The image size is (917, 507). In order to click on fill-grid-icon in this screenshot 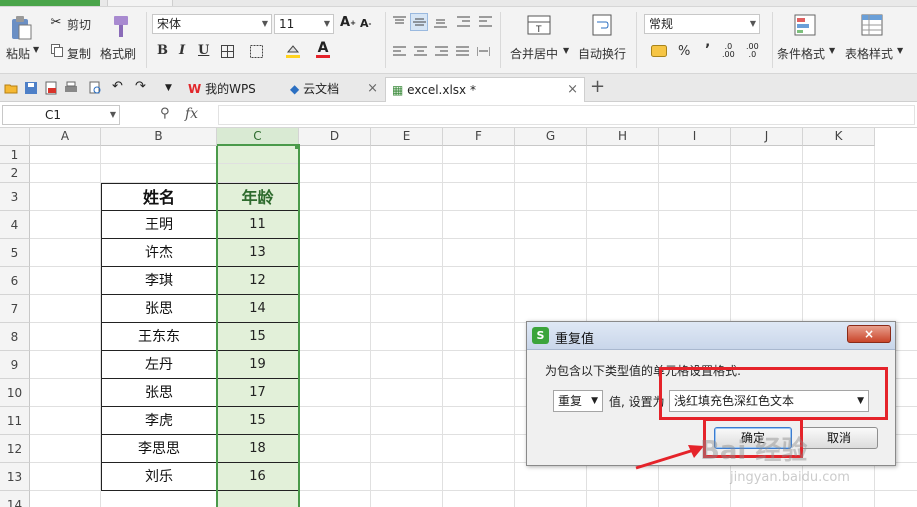, I will do `click(256, 51)`.